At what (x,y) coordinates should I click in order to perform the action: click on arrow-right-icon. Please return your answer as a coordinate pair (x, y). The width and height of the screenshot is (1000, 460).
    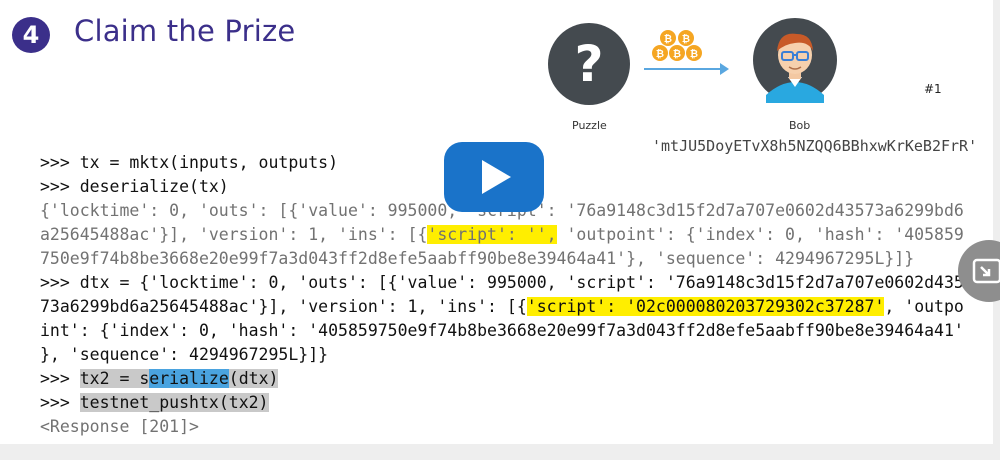
    Looking at the image, I should click on (683, 69).